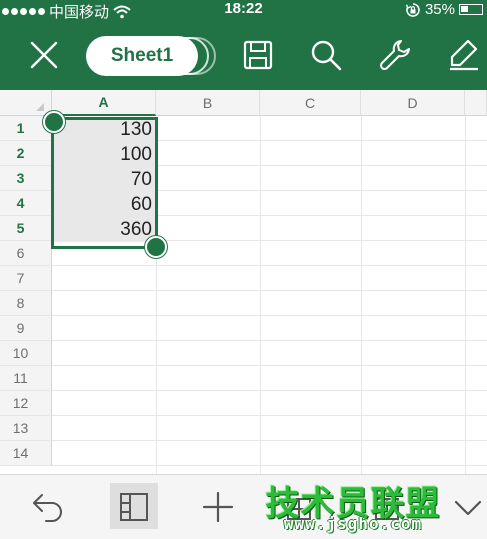 The image size is (487, 539). What do you see at coordinates (48, 507) in the screenshot?
I see `undo-icon` at bounding box center [48, 507].